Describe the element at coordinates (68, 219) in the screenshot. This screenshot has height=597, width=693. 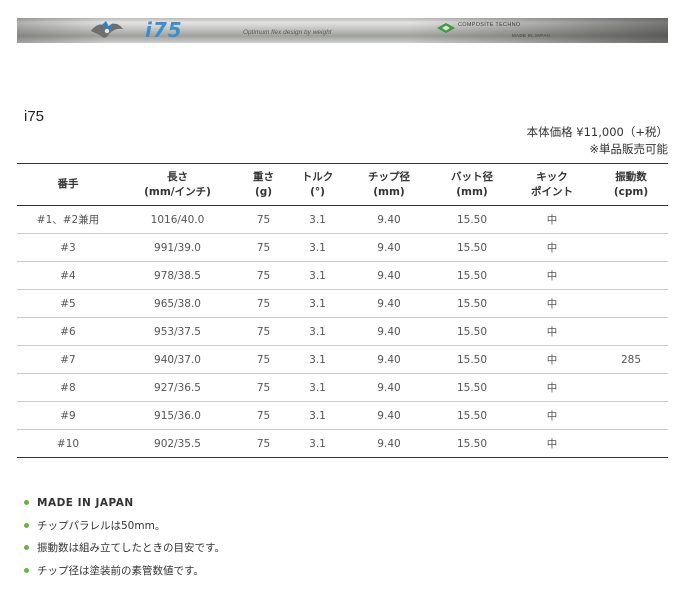
I see `cell-club-number: #1、#2兼用` at that location.